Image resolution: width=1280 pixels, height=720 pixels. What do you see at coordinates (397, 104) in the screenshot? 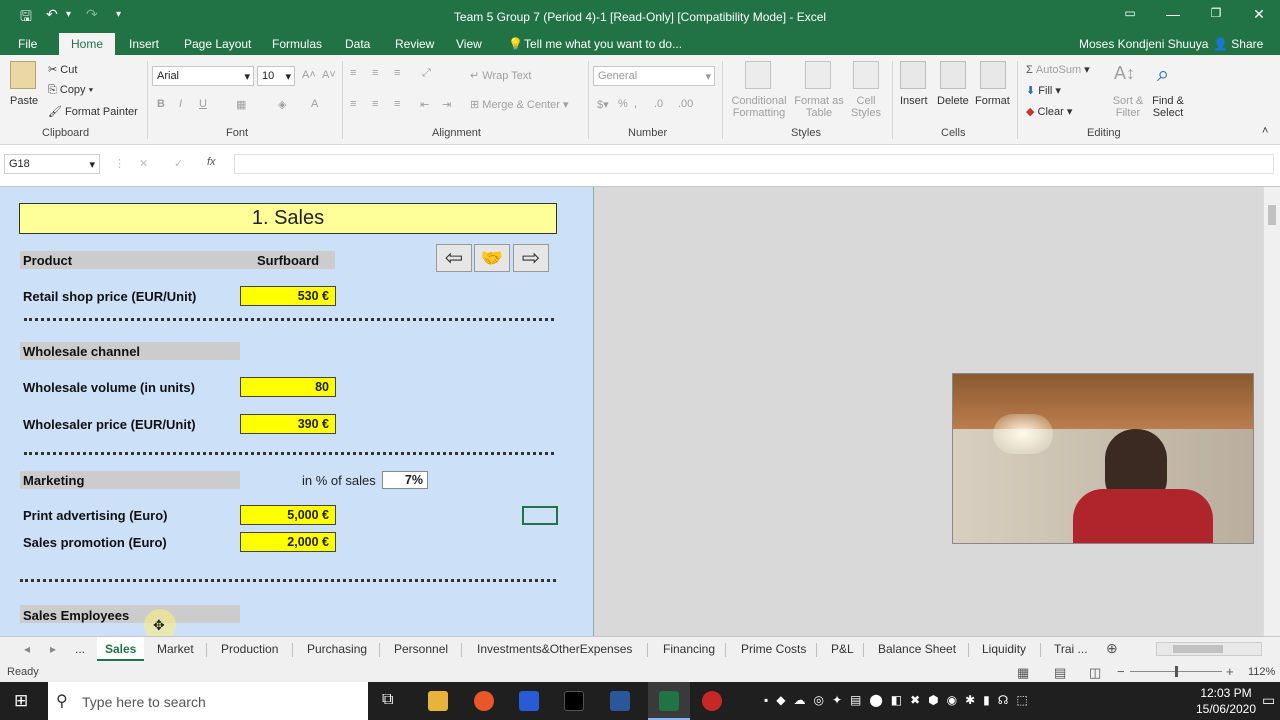
I see `align-right-icon: ≡` at bounding box center [397, 104].